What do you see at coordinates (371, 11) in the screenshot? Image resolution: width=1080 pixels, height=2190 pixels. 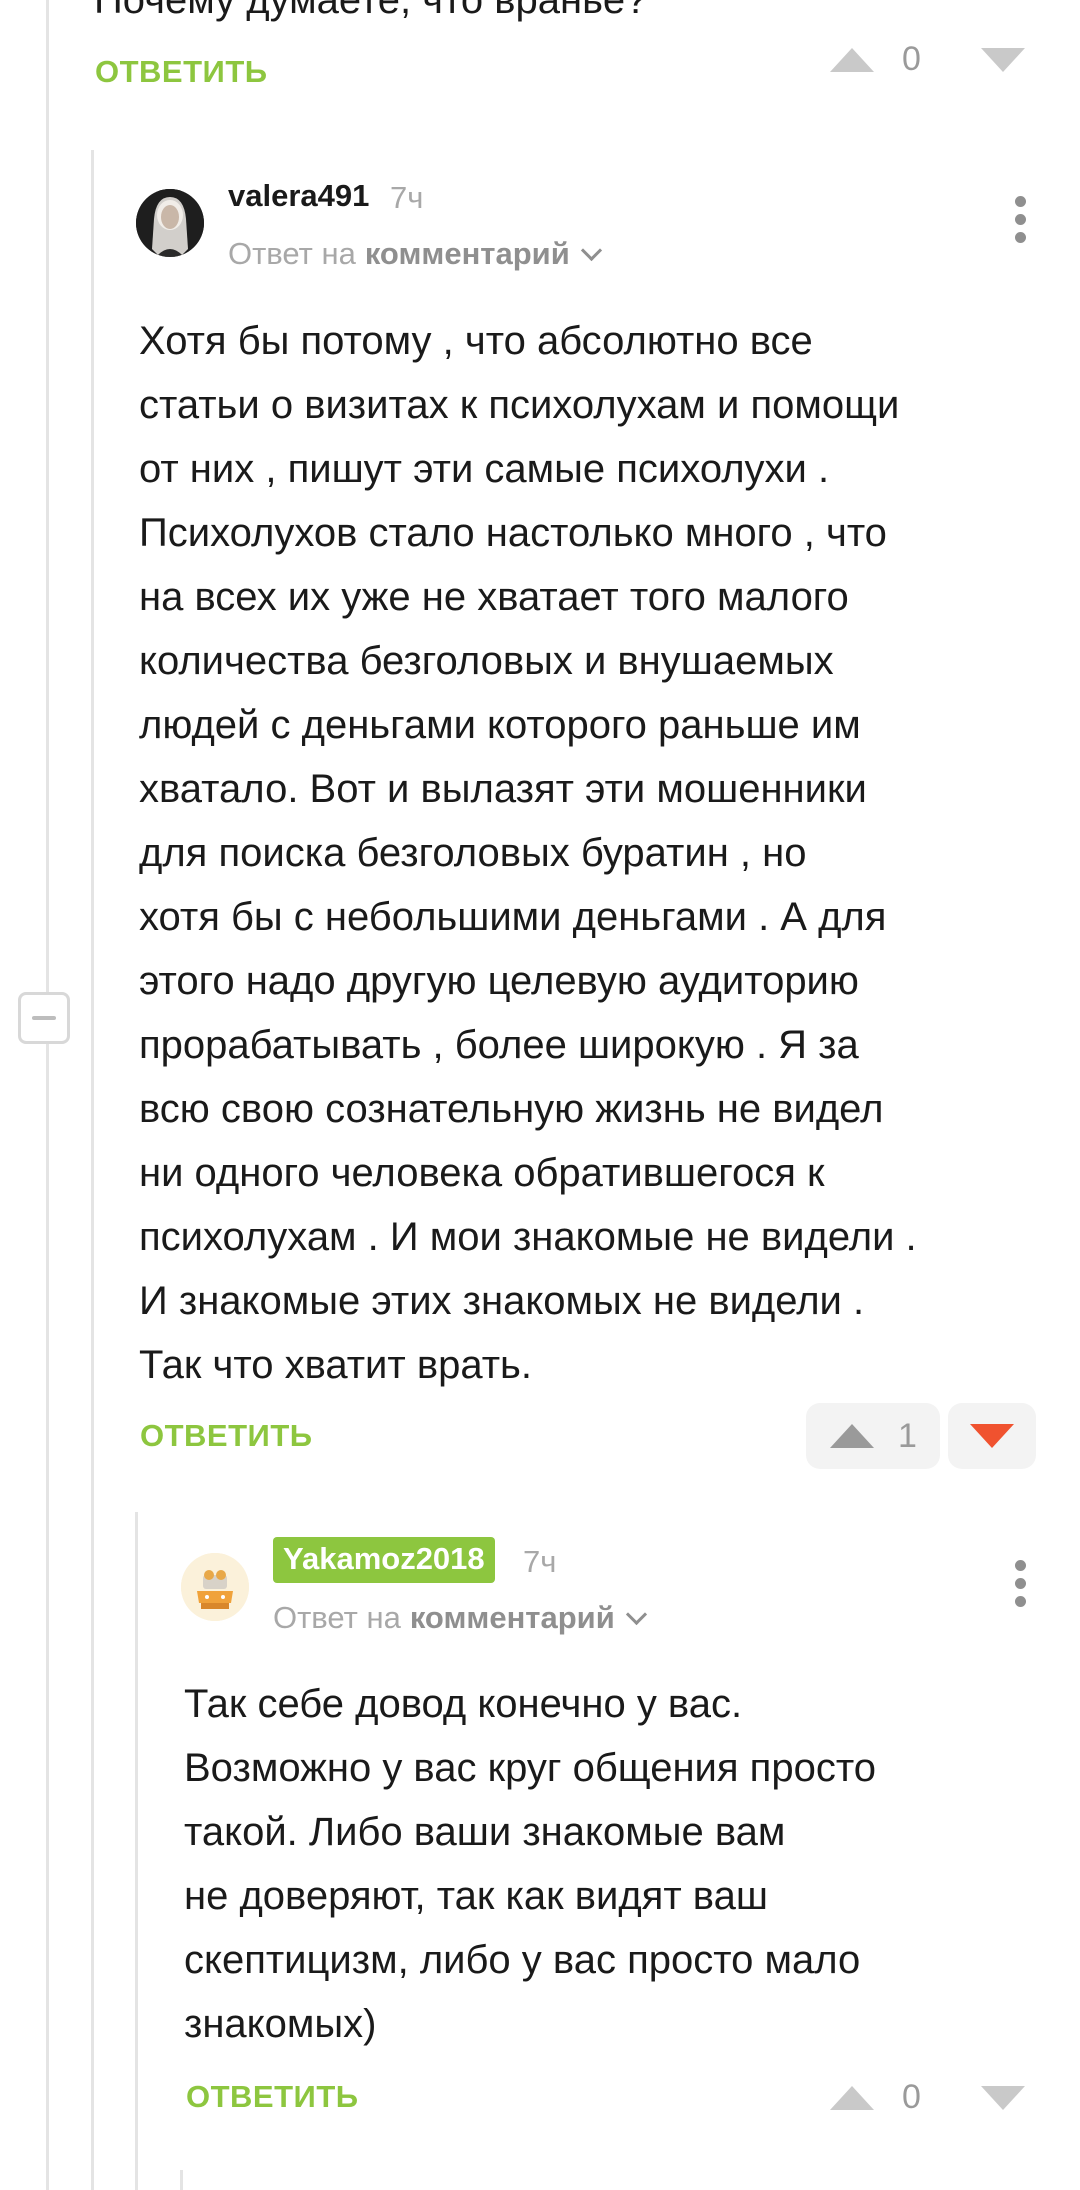 I see `previous-comment-text: Почему думаете, что враньё?` at bounding box center [371, 11].